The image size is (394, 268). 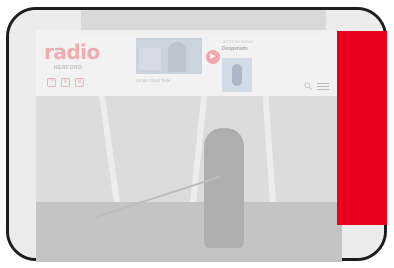 What do you see at coordinates (235, 49) in the screenshot?
I see `now-playing-title: Desperado` at bounding box center [235, 49].